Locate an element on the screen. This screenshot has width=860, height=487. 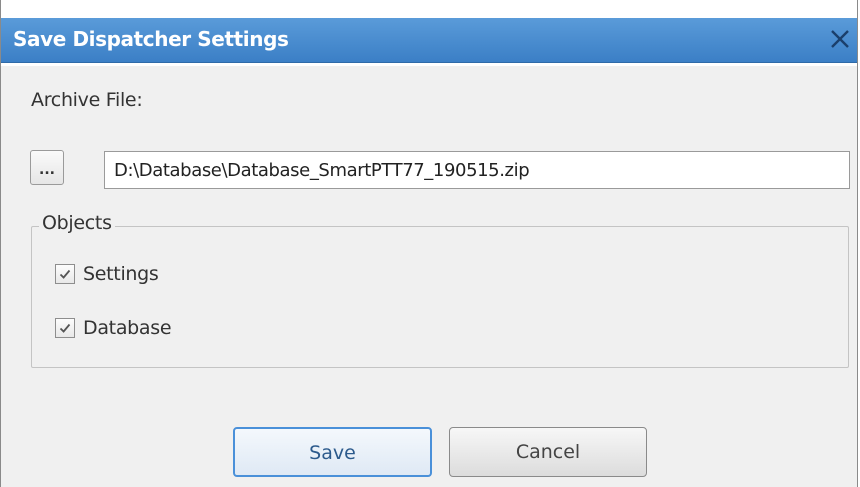
save-button: Save is located at coordinates (332, 452).